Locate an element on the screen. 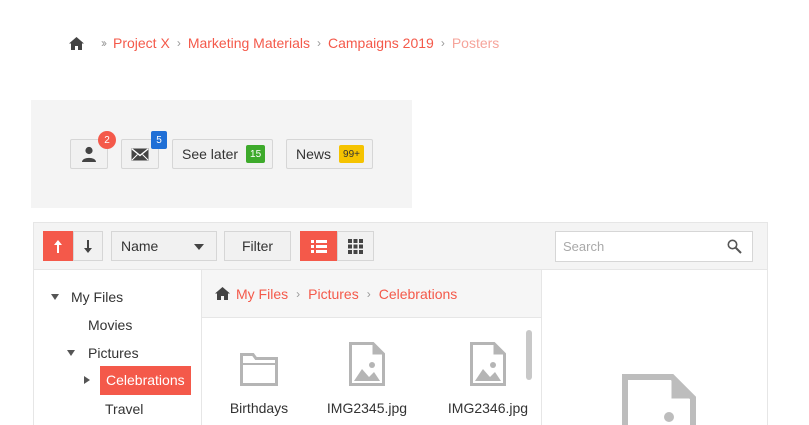  list-view-icon is located at coordinates (318, 246).